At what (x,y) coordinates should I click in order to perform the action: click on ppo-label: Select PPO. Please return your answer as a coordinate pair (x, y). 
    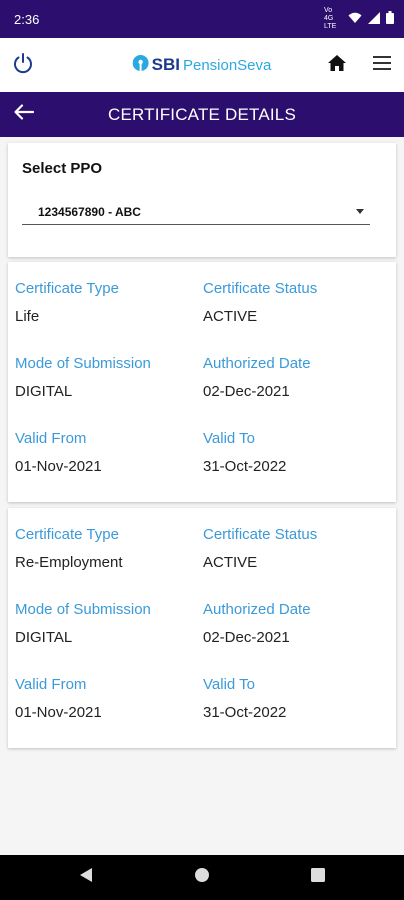
    Looking at the image, I should click on (62, 168).